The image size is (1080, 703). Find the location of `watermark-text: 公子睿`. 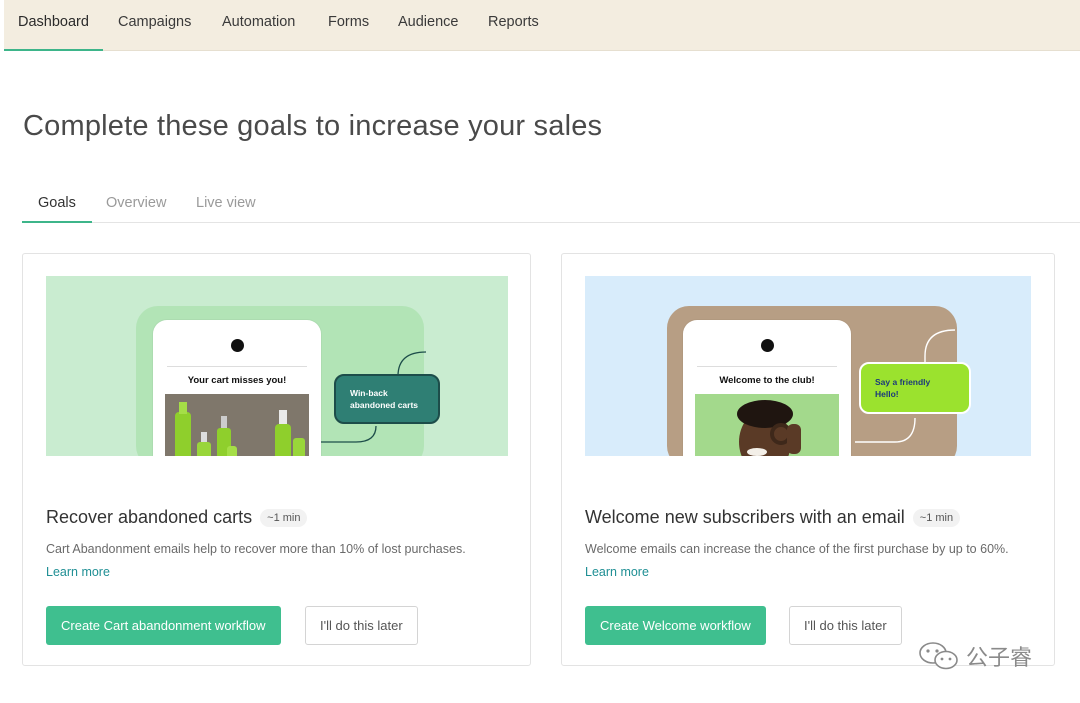

watermark-text: 公子睿 is located at coordinates (999, 657).